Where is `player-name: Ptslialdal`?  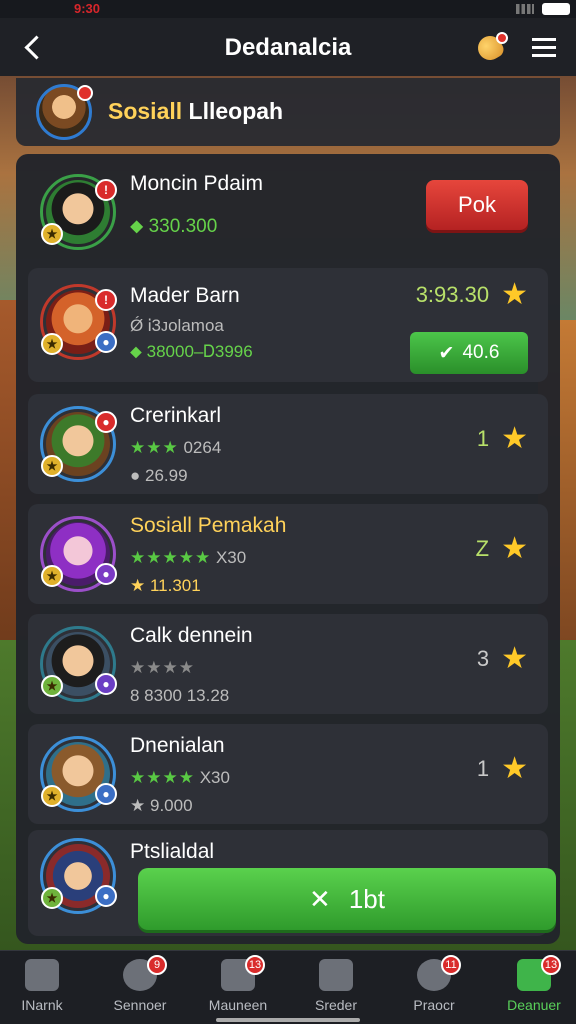 player-name: Ptslialdal is located at coordinates (172, 851).